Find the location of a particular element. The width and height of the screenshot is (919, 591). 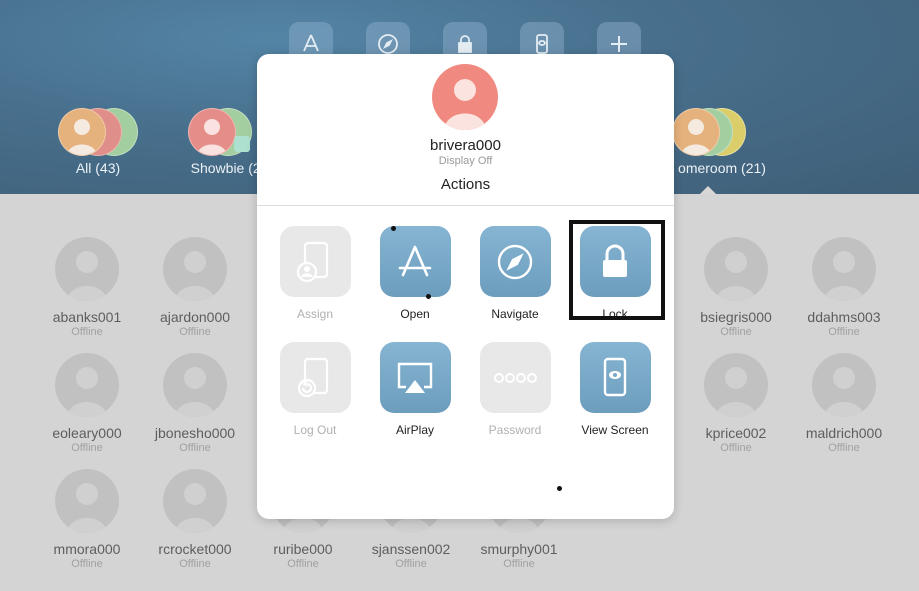

action-label: Navigate is located at coordinates (515, 314).